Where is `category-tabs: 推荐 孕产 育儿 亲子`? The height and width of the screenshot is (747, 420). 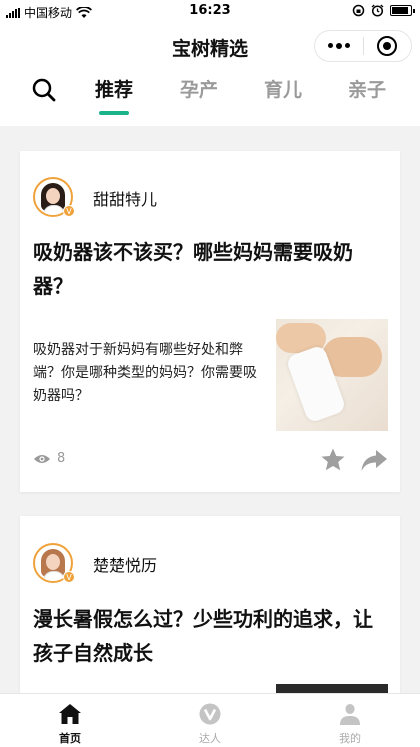
category-tabs: 推荐 孕产 育儿 亲子 is located at coordinates (210, 97).